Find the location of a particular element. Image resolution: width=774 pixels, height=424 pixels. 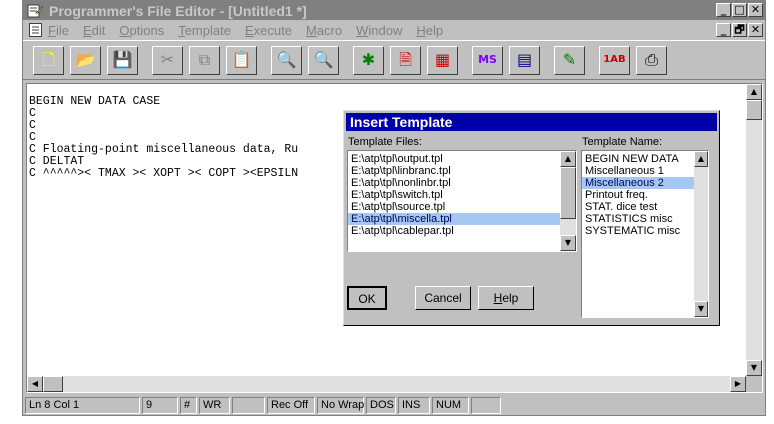

toolbar-button-paste: 📋 is located at coordinates (241, 60).